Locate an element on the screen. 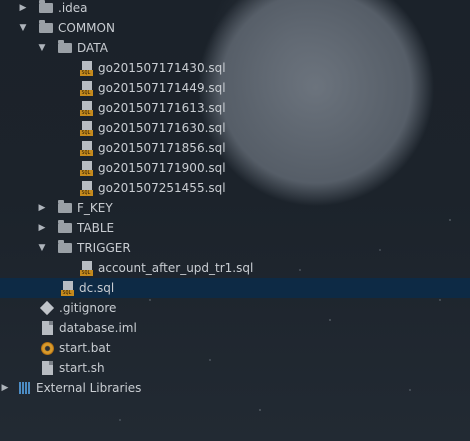  tree-item-label: dc.sql is located at coordinates (97, 288).